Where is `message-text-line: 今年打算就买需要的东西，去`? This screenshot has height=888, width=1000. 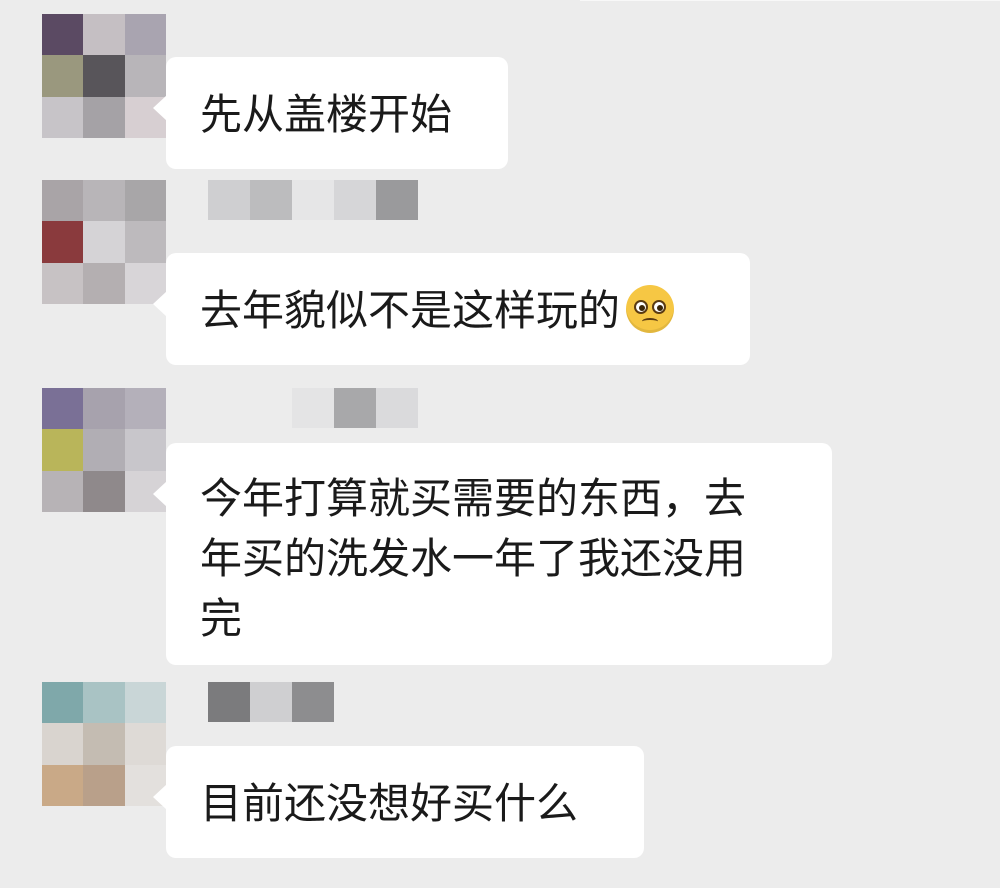
message-text-line: 今年打算就买需要的东西，去 is located at coordinates (473, 498).